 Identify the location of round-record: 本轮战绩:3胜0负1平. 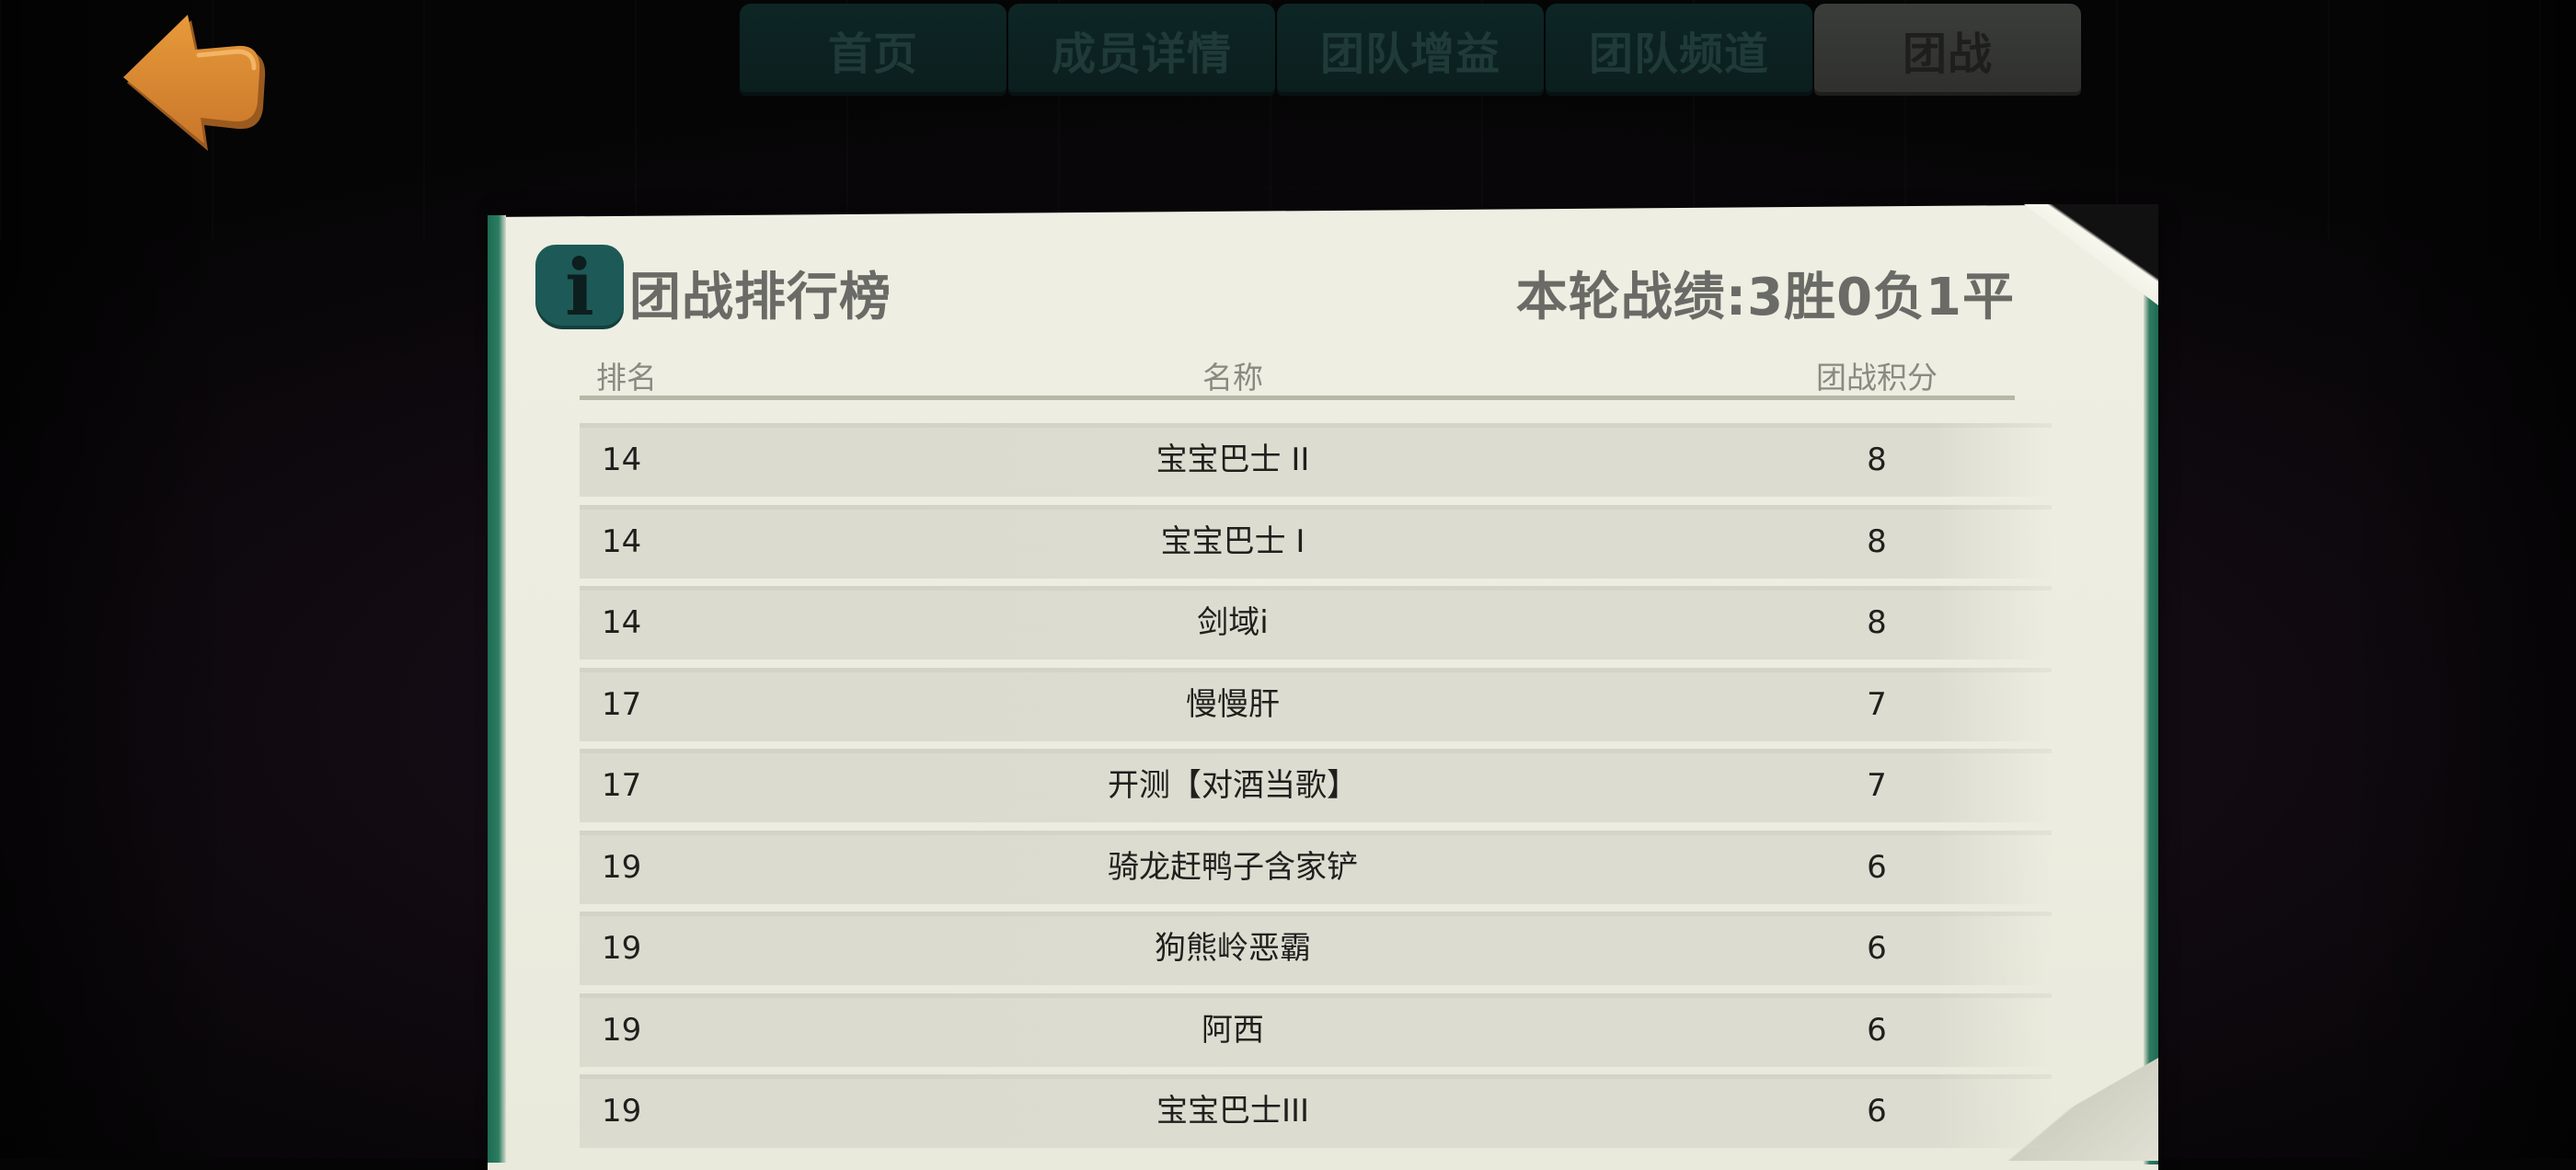
(1765, 297).